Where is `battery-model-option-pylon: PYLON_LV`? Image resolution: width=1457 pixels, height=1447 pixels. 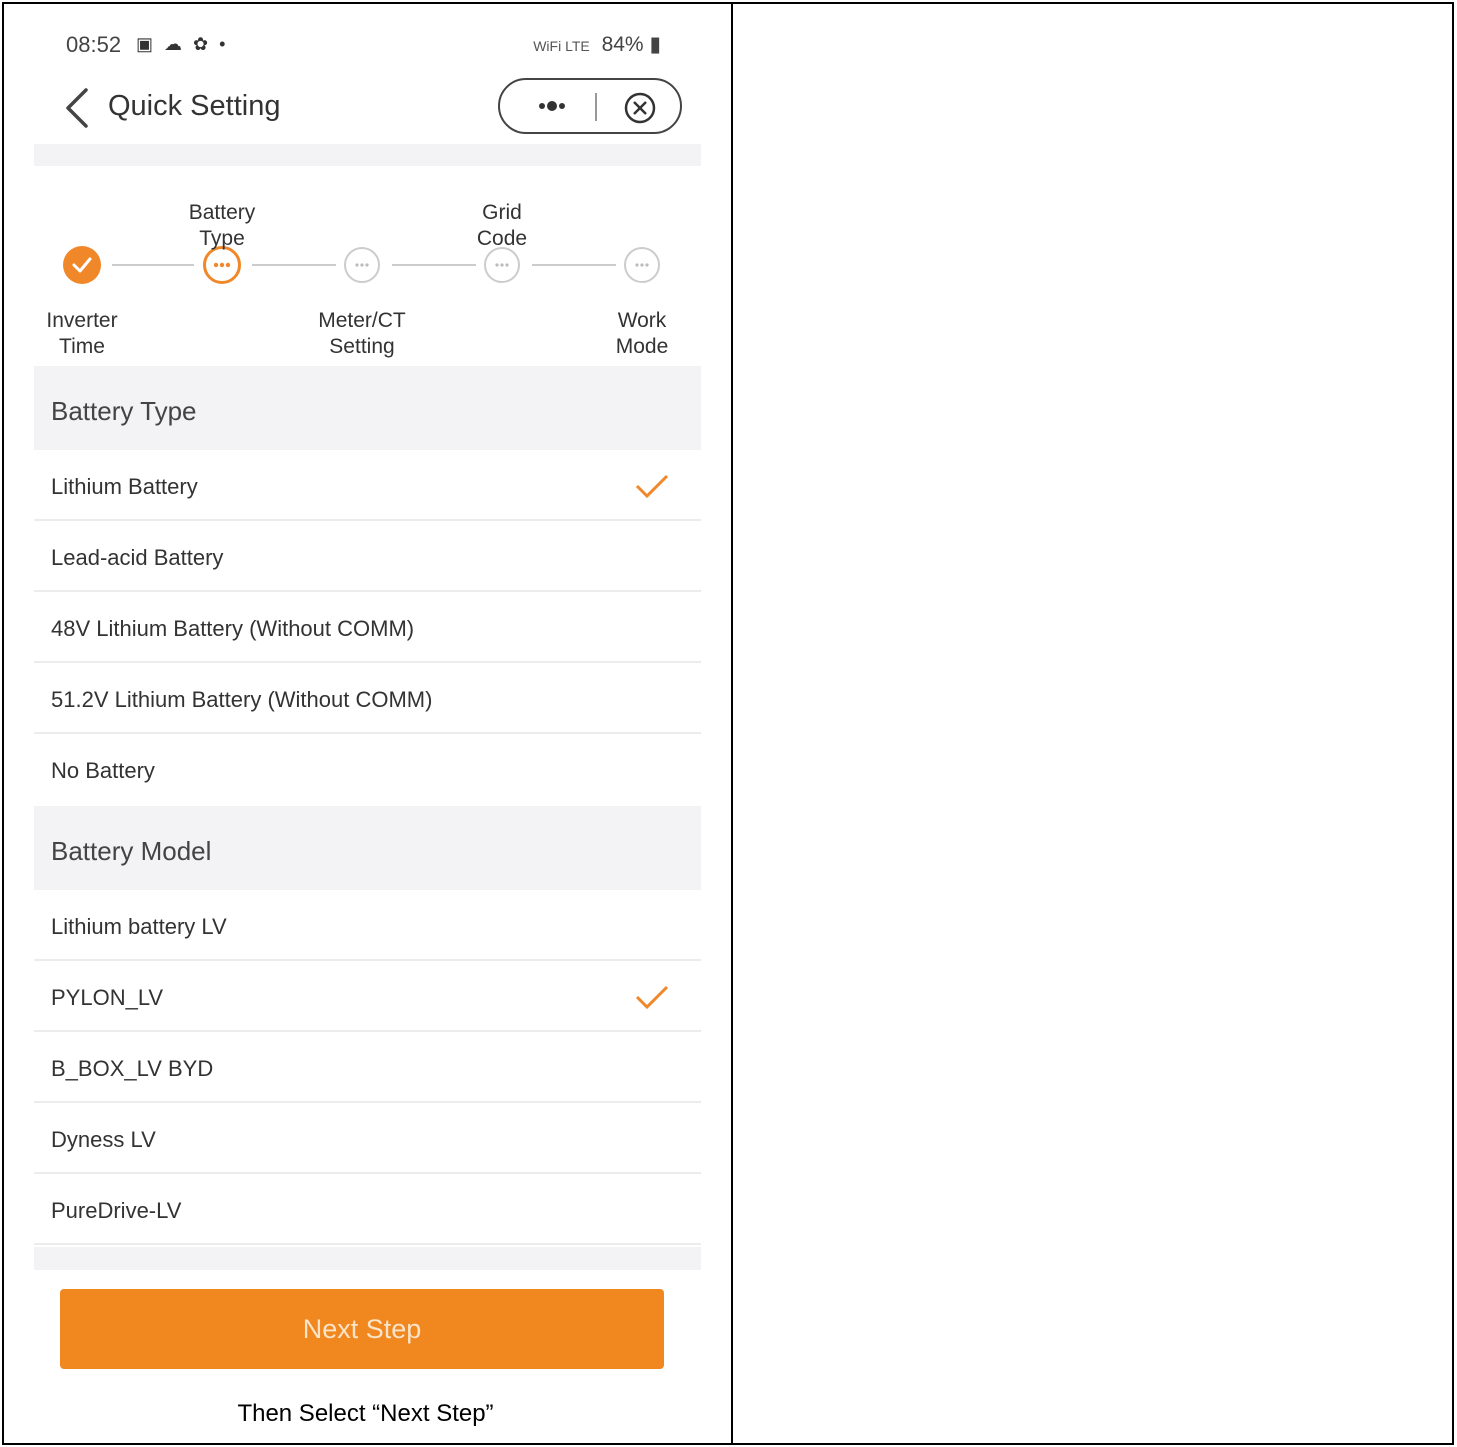
battery-model-option-pylon: PYLON_LV is located at coordinates (367, 996).